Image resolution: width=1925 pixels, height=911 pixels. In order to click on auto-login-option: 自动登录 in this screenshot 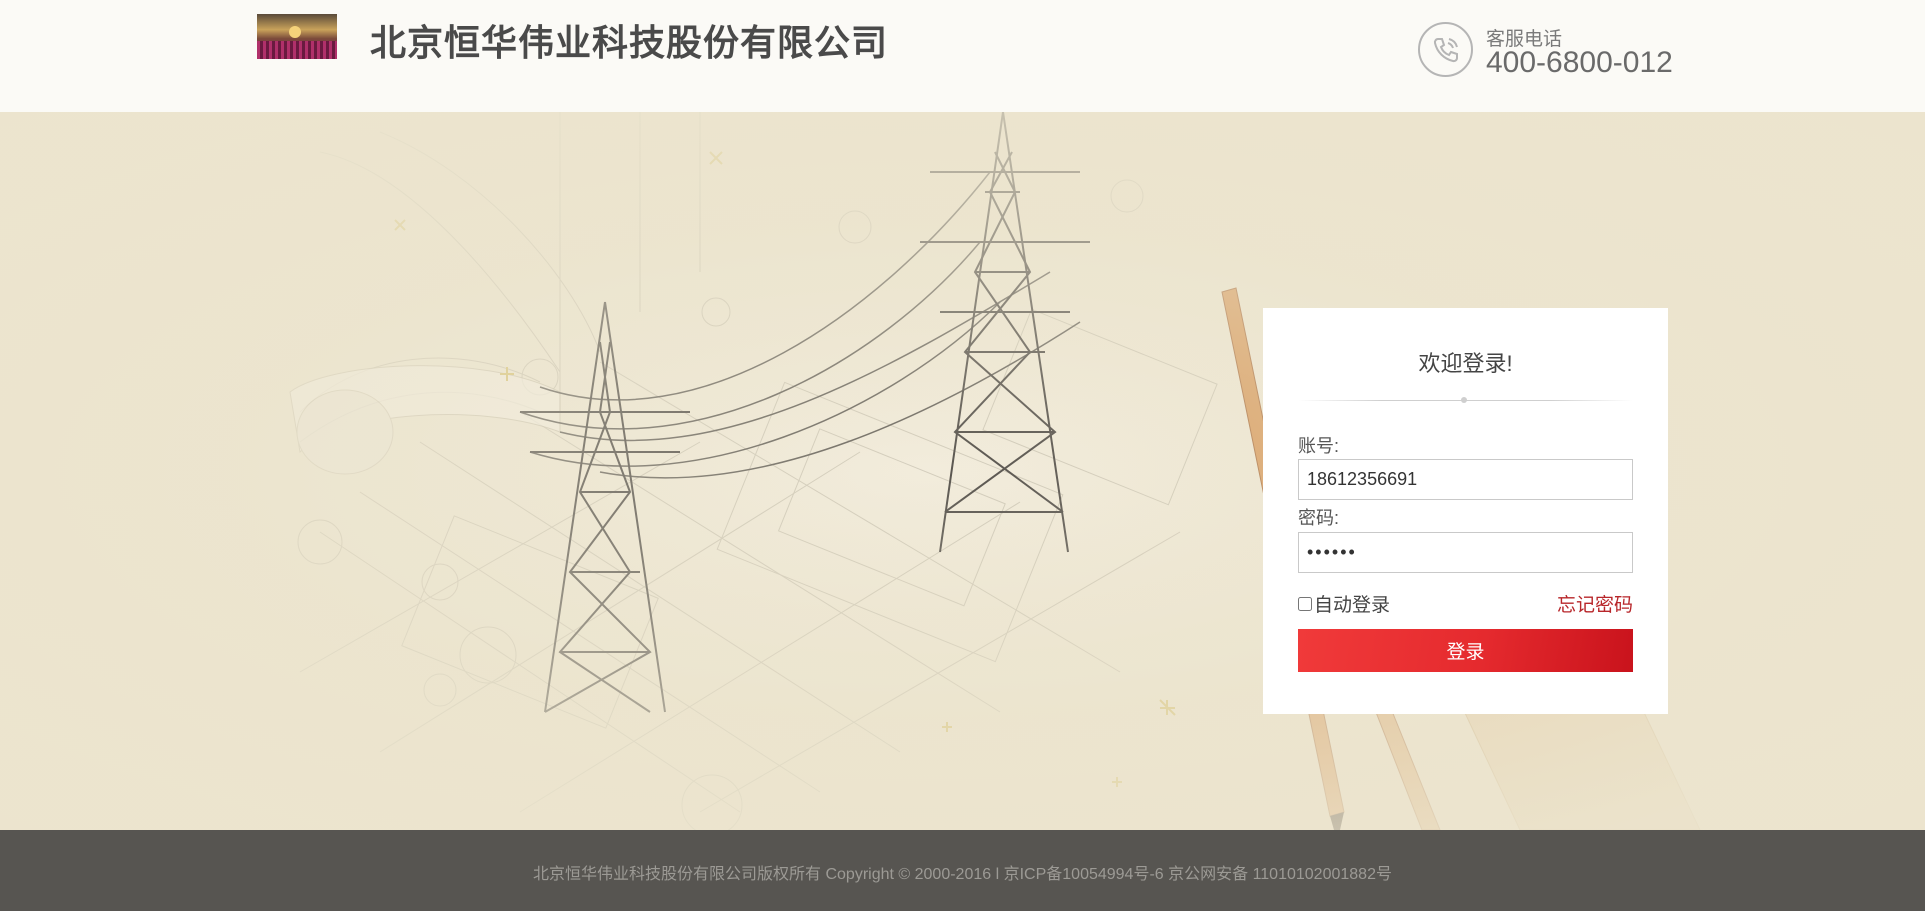, I will do `click(1344, 603)`.